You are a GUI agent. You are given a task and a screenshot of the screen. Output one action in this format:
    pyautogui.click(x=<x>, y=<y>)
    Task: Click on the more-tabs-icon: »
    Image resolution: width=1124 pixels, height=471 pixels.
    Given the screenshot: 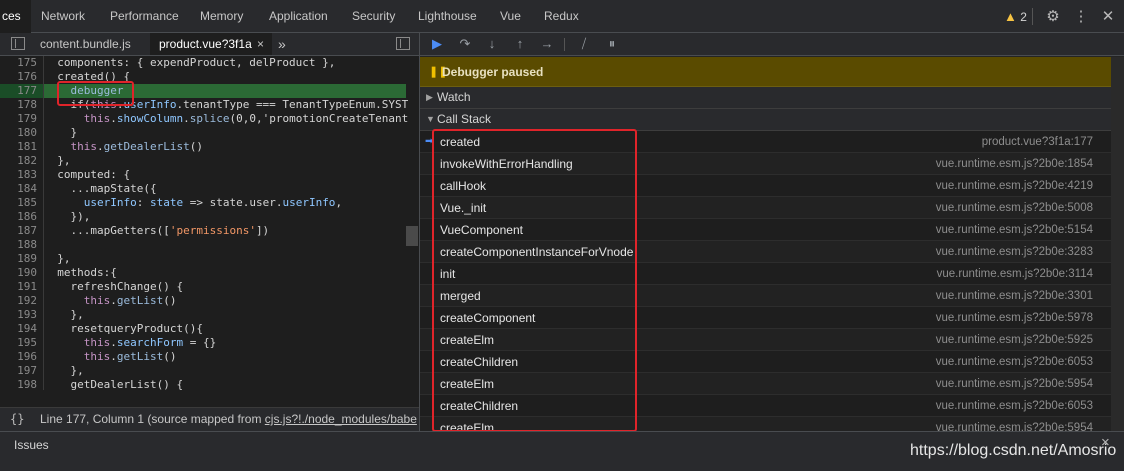 What is the action you would take?
    pyautogui.click(x=282, y=44)
    